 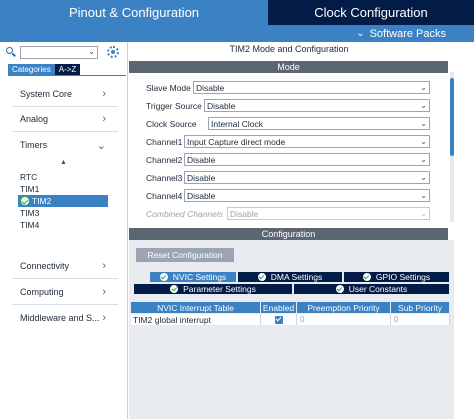 I want to click on trigger-source-select: Disable ⌄, so click(x=317, y=105).